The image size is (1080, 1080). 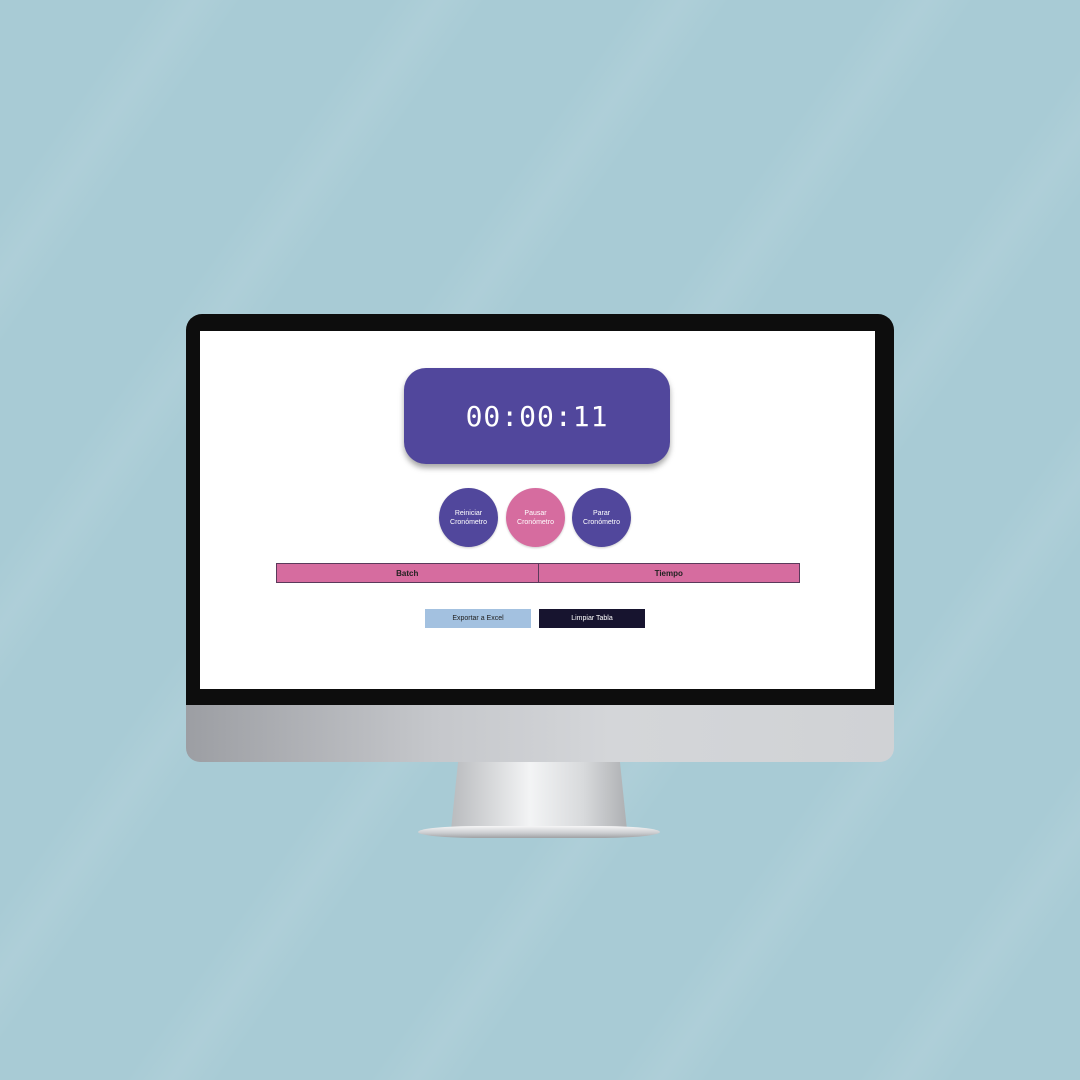 What do you see at coordinates (539, 832) in the screenshot?
I see `monitor-stand-base` at bounding box center [539, 832].